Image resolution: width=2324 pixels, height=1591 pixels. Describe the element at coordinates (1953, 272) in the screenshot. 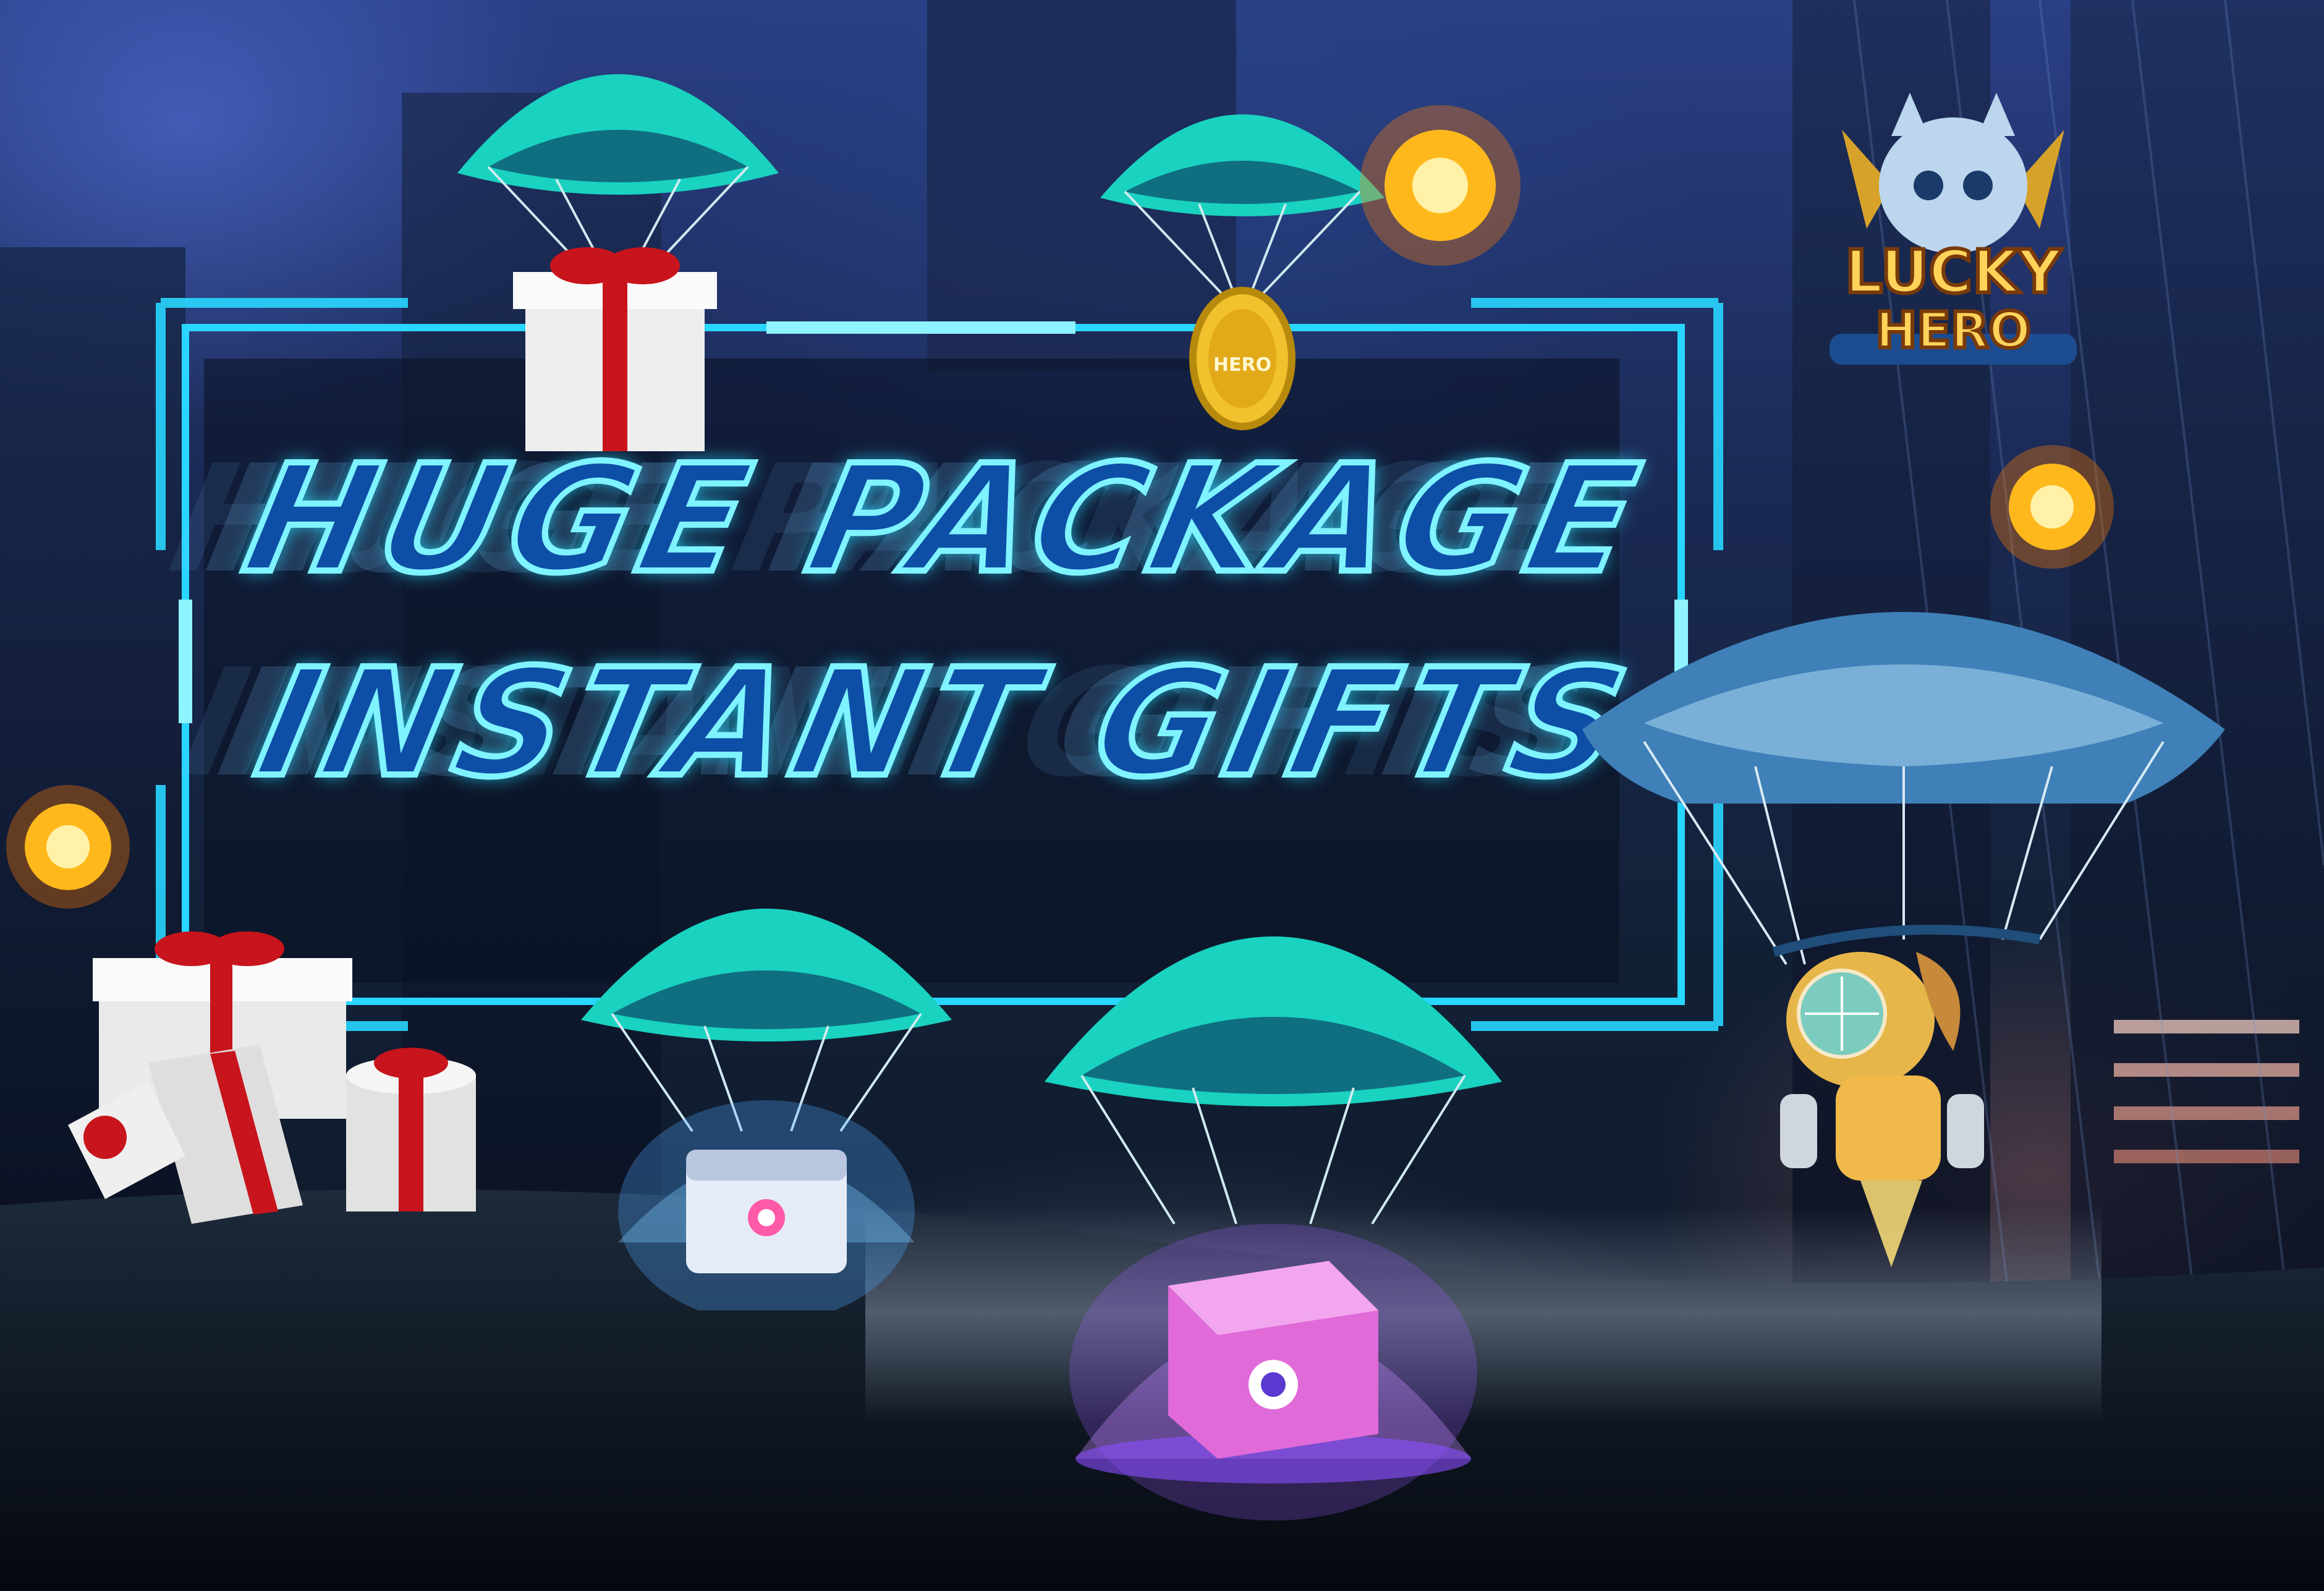

I see `logo-line-1: LUCKY` at that location.